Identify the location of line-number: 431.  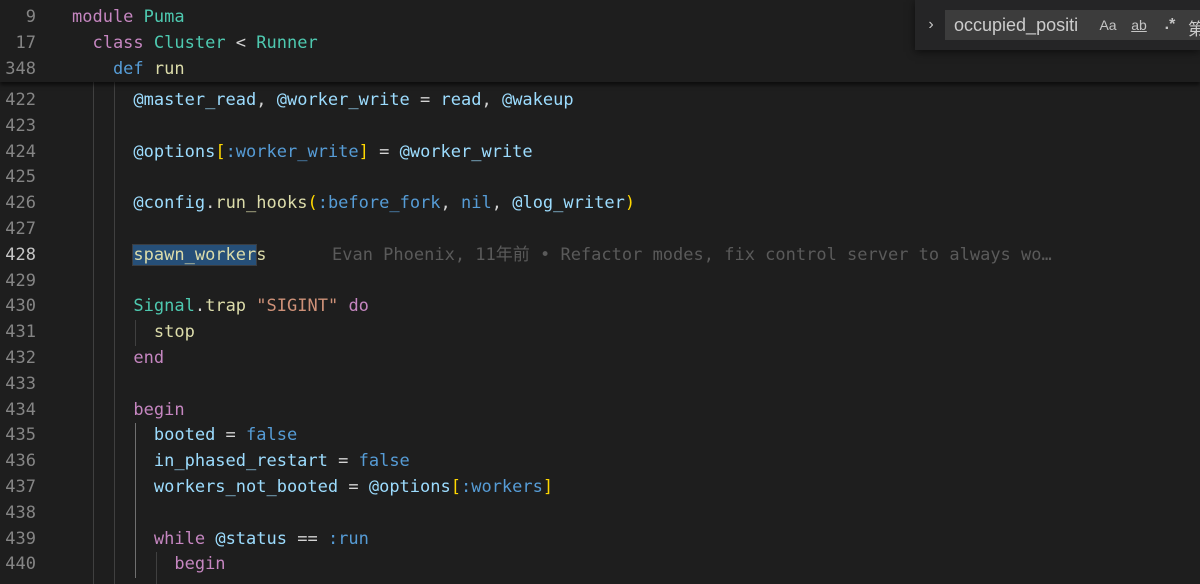
(20, 332).